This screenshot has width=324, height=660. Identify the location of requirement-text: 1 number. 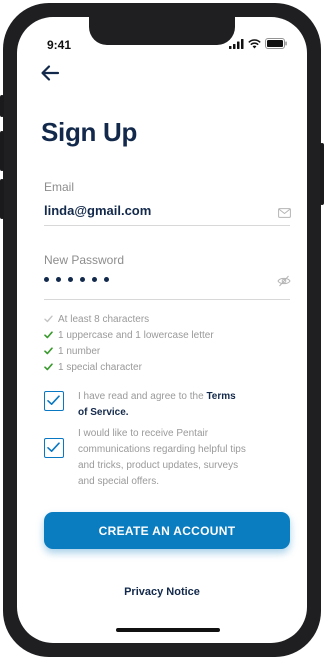
(79, 351).